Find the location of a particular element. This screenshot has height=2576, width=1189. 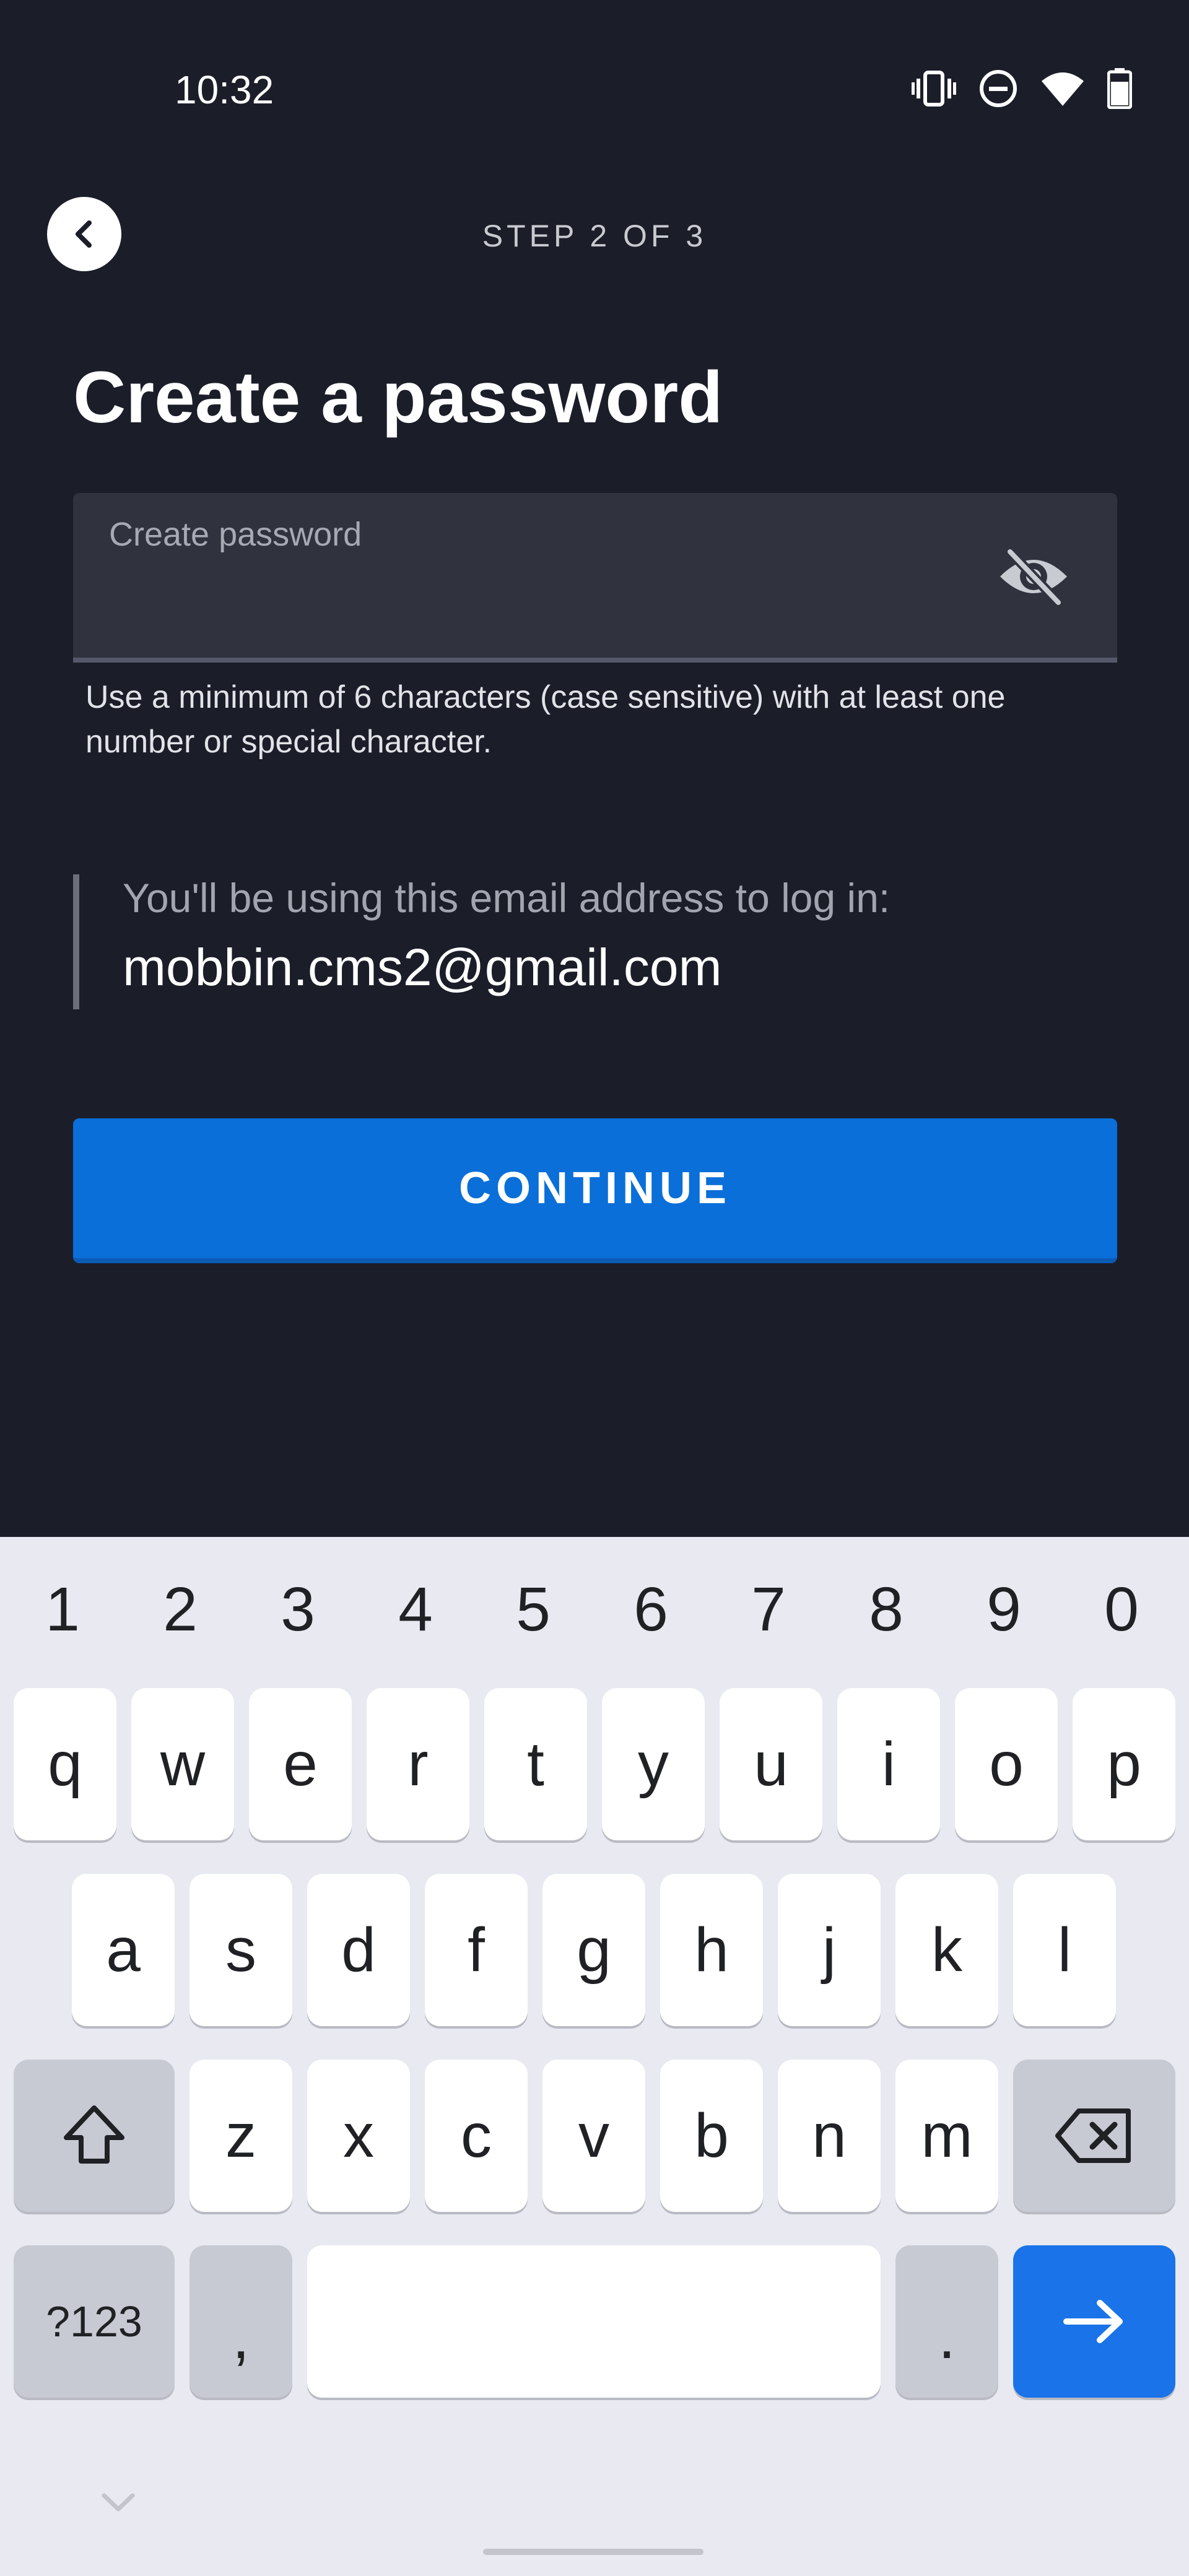

key-j: j is located at coordinates (829, 1950).